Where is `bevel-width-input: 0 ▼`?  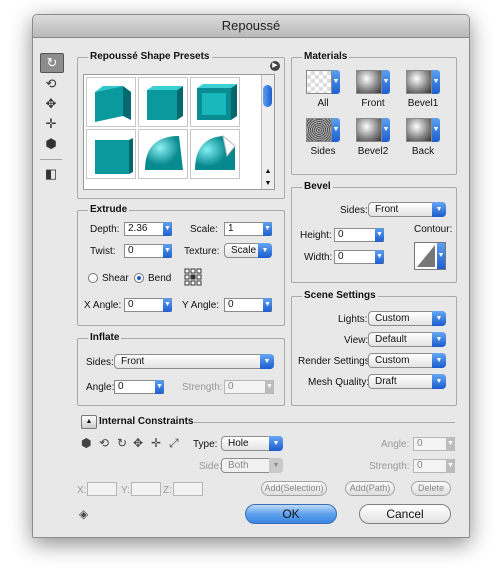 bevel-width-input: 0 ▼ is located at coordinates (359, 257).